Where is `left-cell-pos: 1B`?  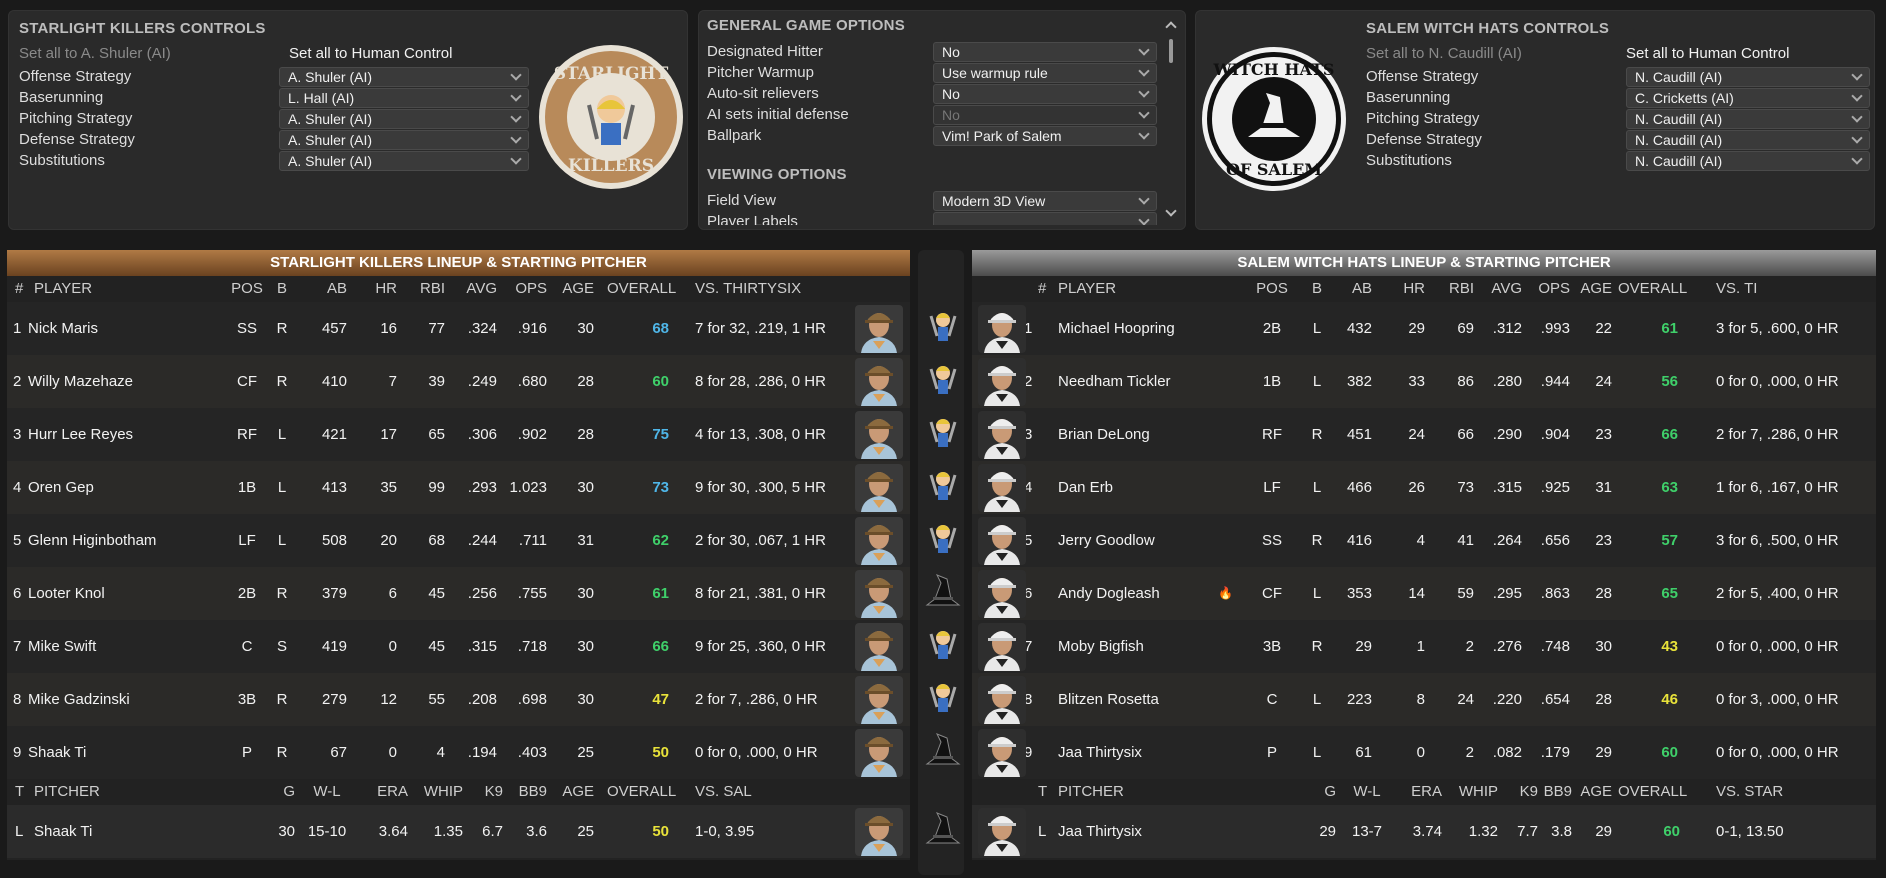
left-cell-pos: 1B is located at coordinates (247, 487).